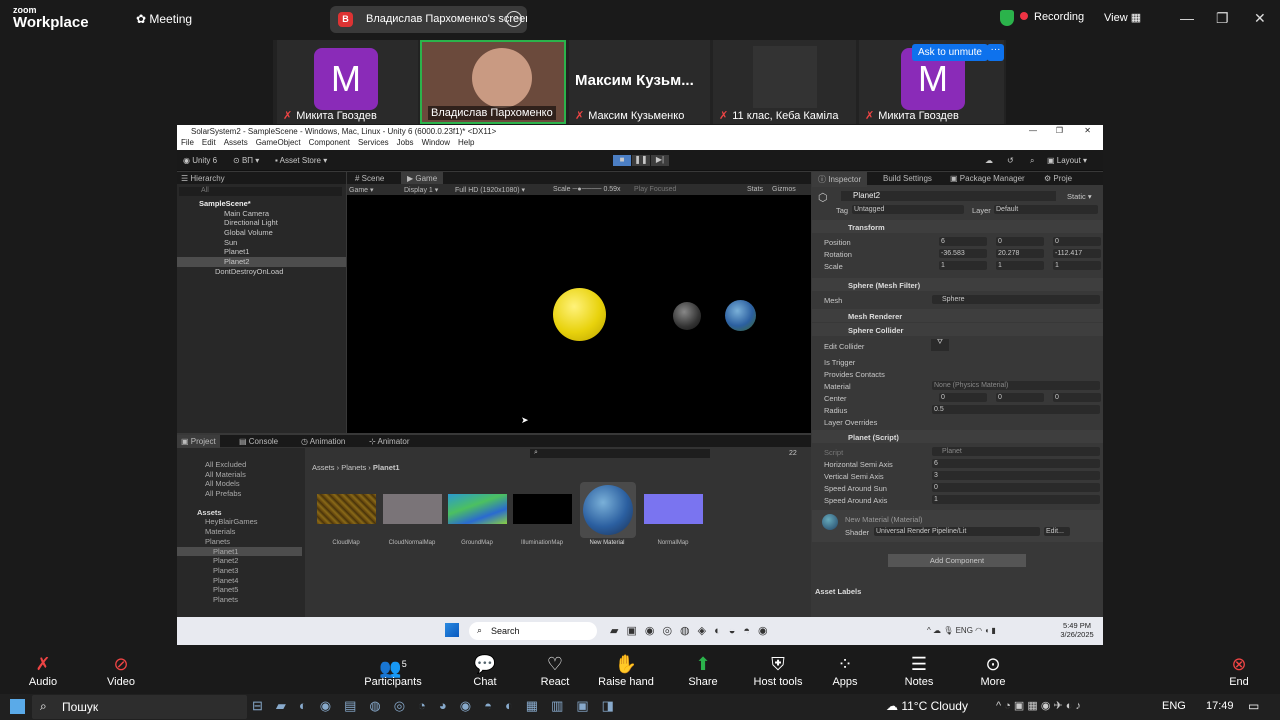 This screenshot has height=720, width=1280. I want to click on tray-icons: ^ ◔ ▣ ▦ ◉ ✈ ◐ ♪, so click(1038, 705).